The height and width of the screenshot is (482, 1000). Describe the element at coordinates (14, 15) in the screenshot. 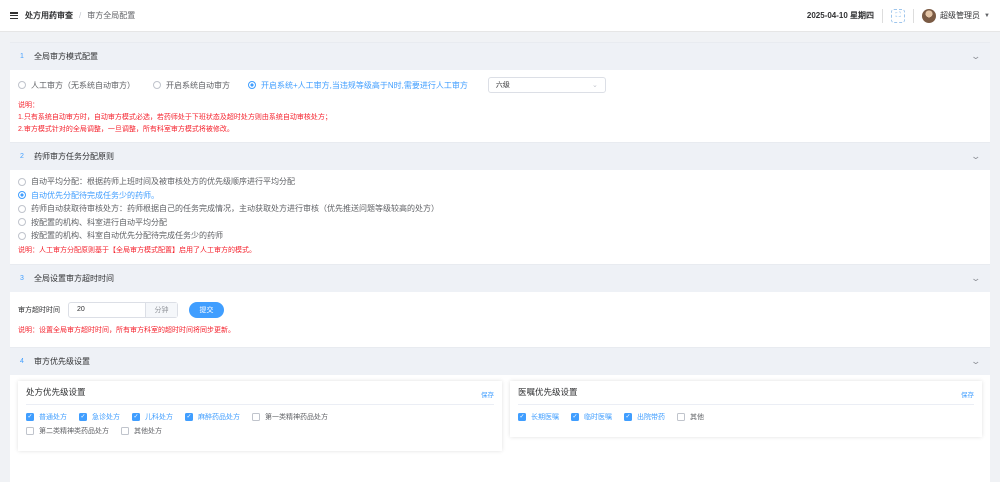

I see `menu-toggle-icon` at that location.